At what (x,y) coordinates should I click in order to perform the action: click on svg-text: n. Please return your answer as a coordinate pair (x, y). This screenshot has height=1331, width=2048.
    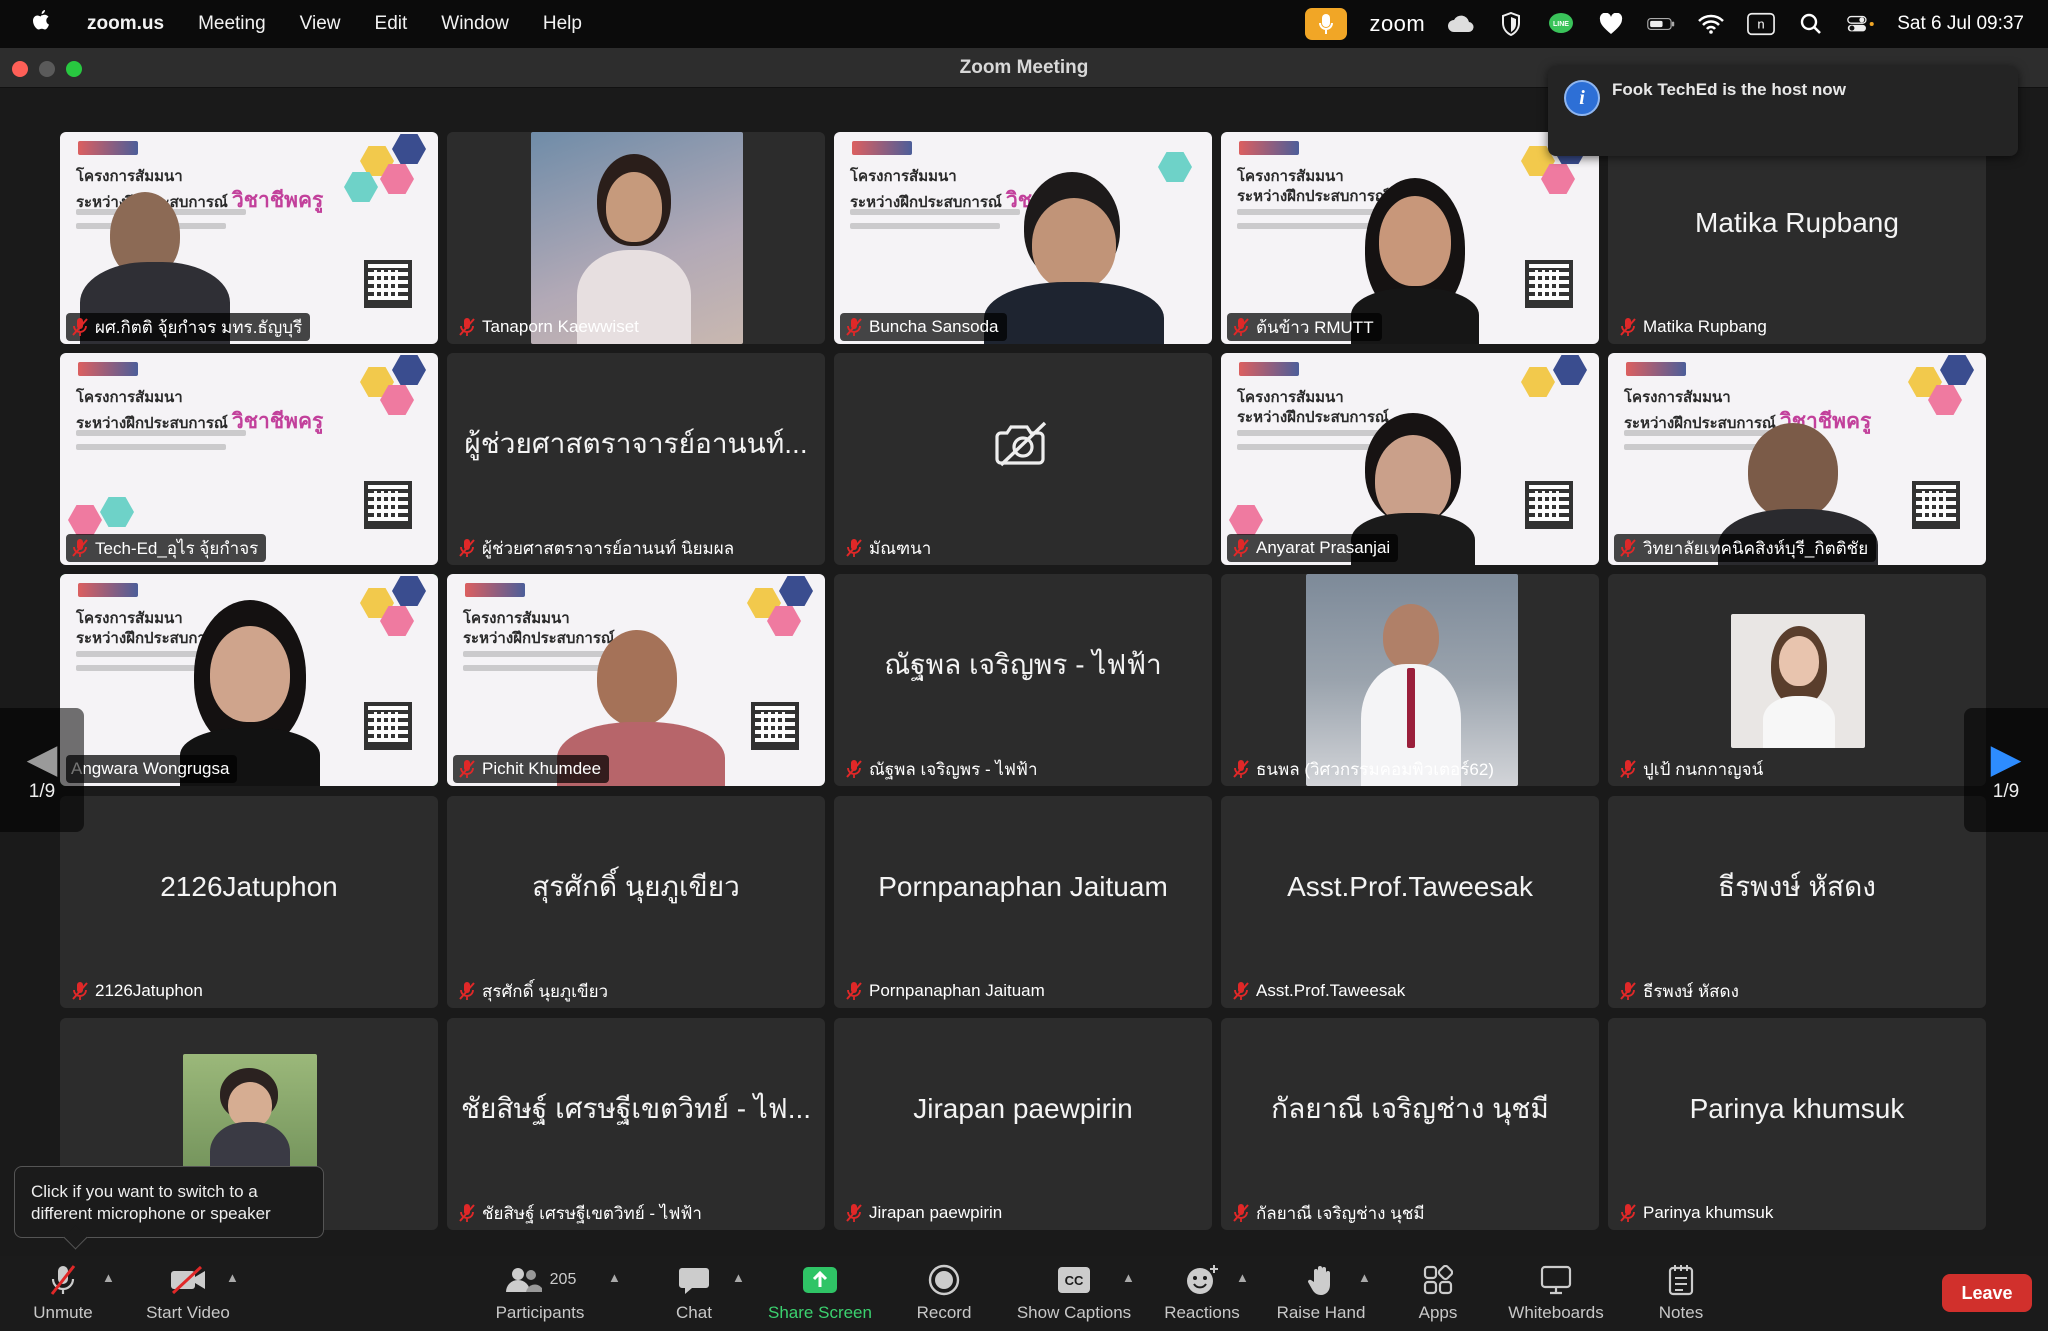
    Looking at the image, I should click on (1761, 24).